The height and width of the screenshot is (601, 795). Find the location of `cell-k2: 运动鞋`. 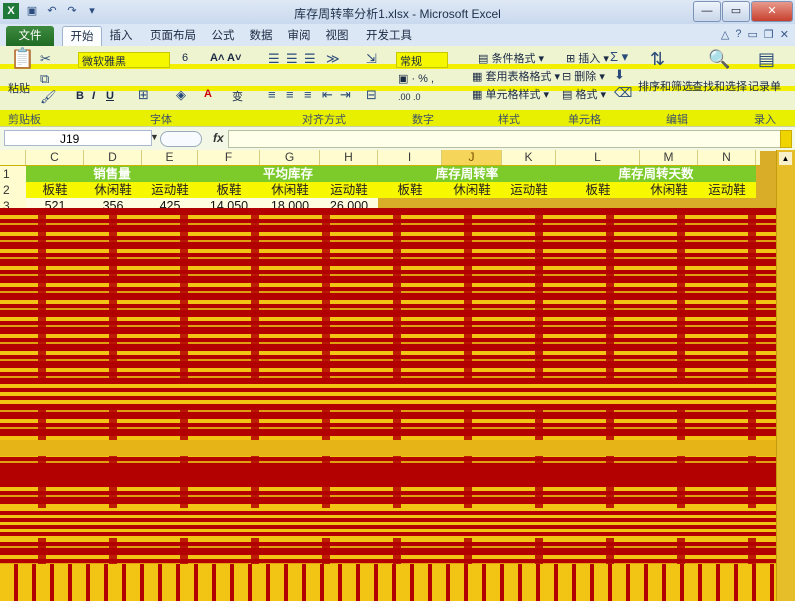

cell-k2: 运动鞋 is located at coordinates (529, 190).